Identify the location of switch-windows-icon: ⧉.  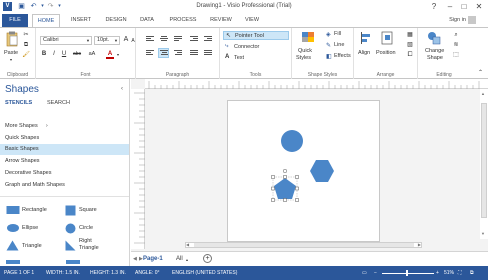
(472, 273).